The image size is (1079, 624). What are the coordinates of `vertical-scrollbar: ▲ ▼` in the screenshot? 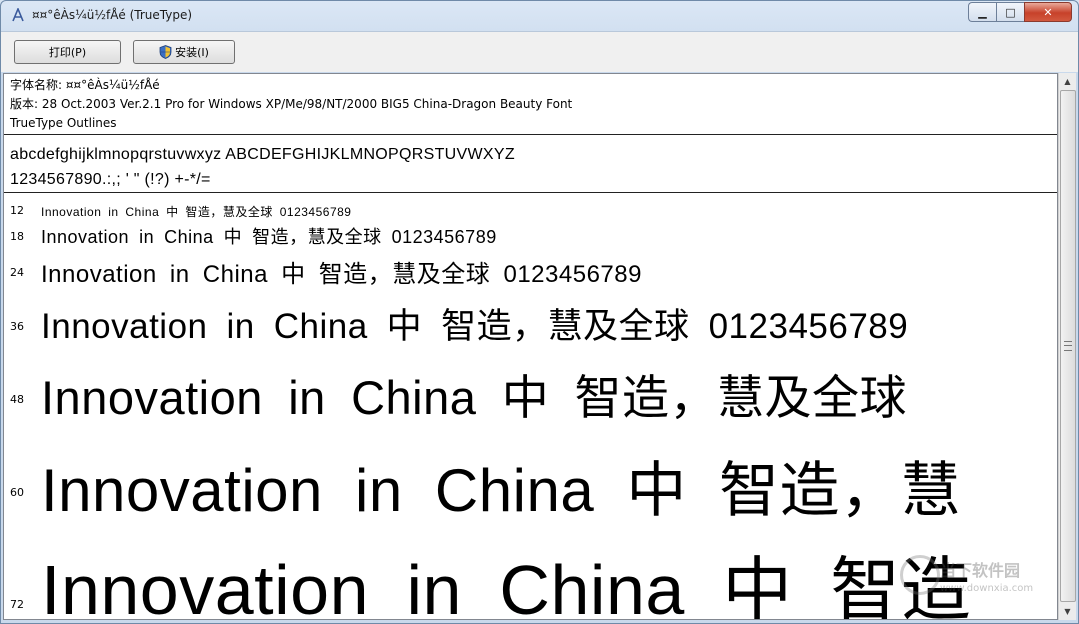 It's located at (1067, 346).